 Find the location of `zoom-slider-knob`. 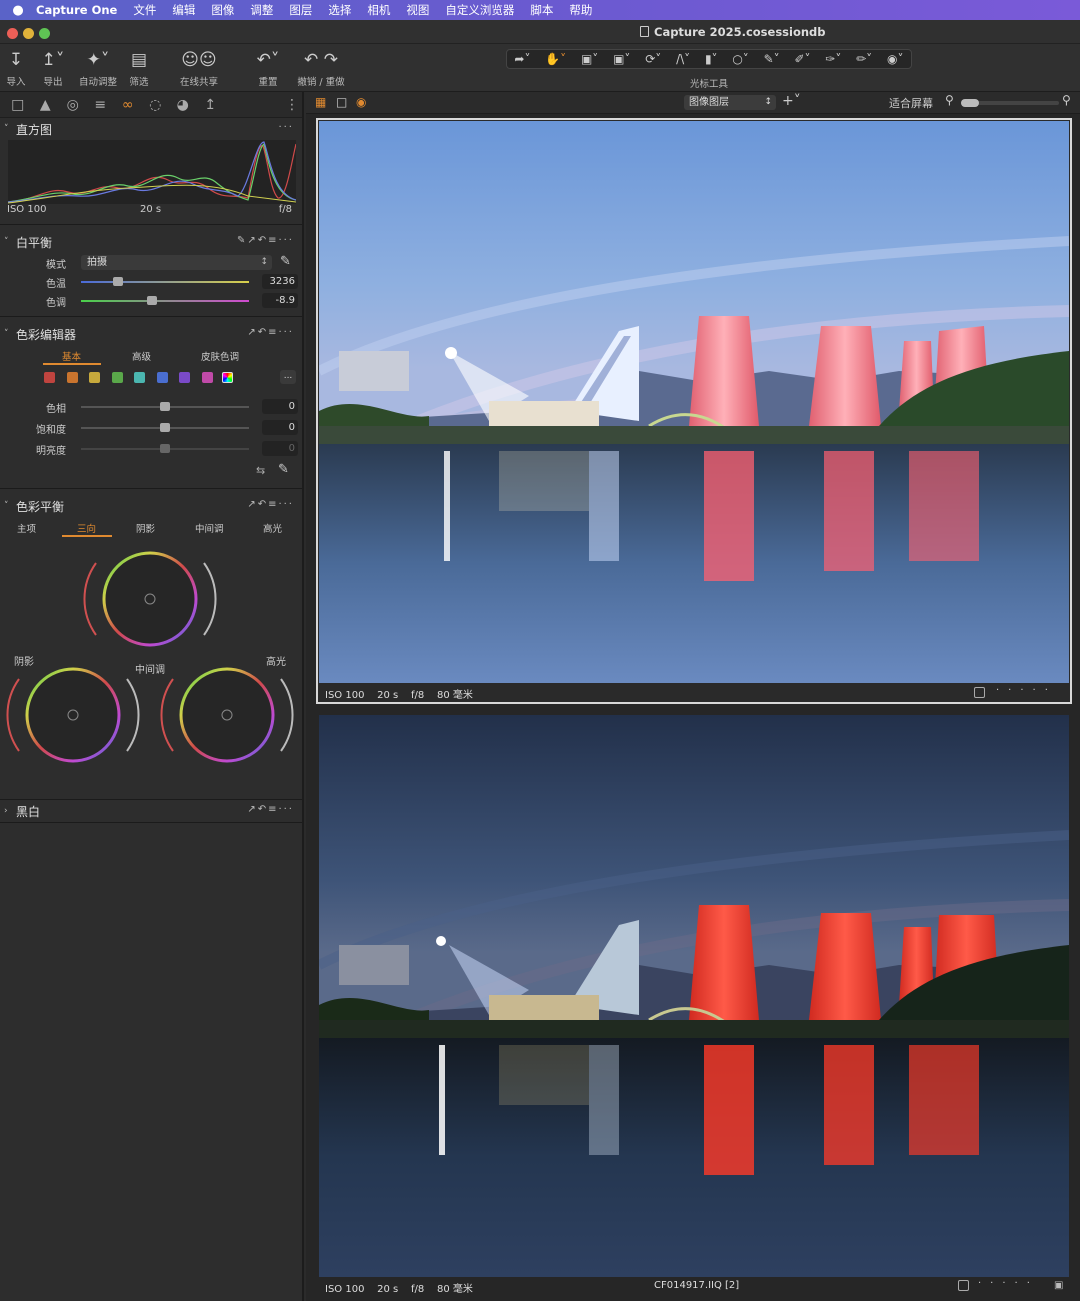

zoom-slider-knob is located at coordinates (970, 103).